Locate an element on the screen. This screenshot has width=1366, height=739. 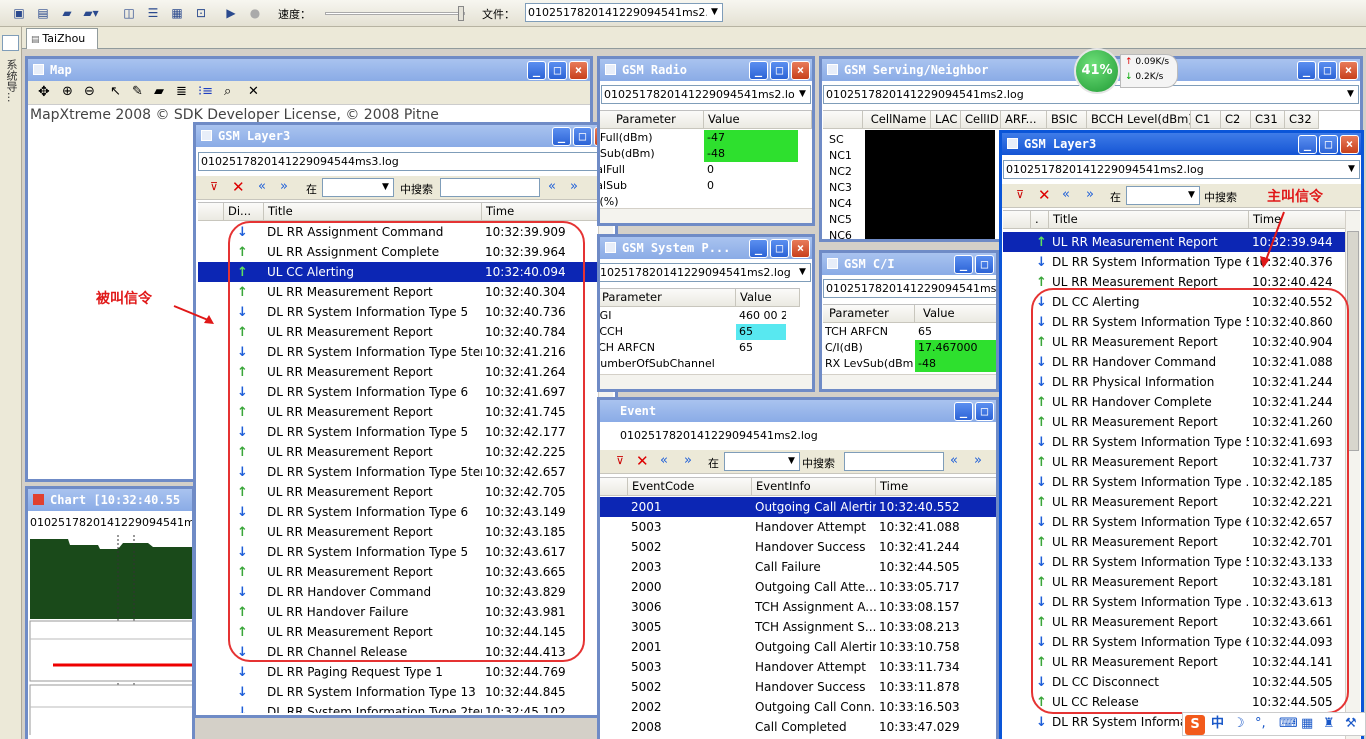
zoom-out-icon: ⊖ is located at coordinates (89, 91).